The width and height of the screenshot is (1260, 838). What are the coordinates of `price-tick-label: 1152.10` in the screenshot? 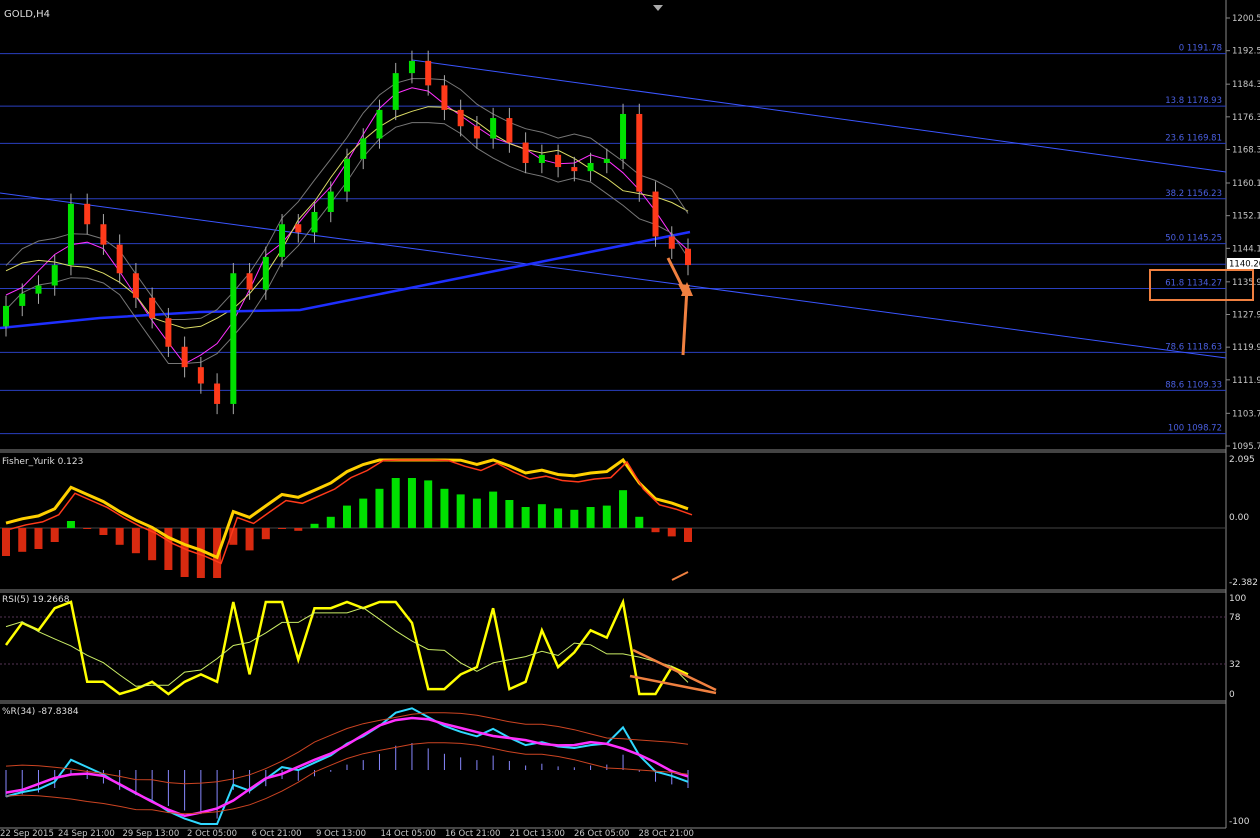 It's located at (1246, 217).